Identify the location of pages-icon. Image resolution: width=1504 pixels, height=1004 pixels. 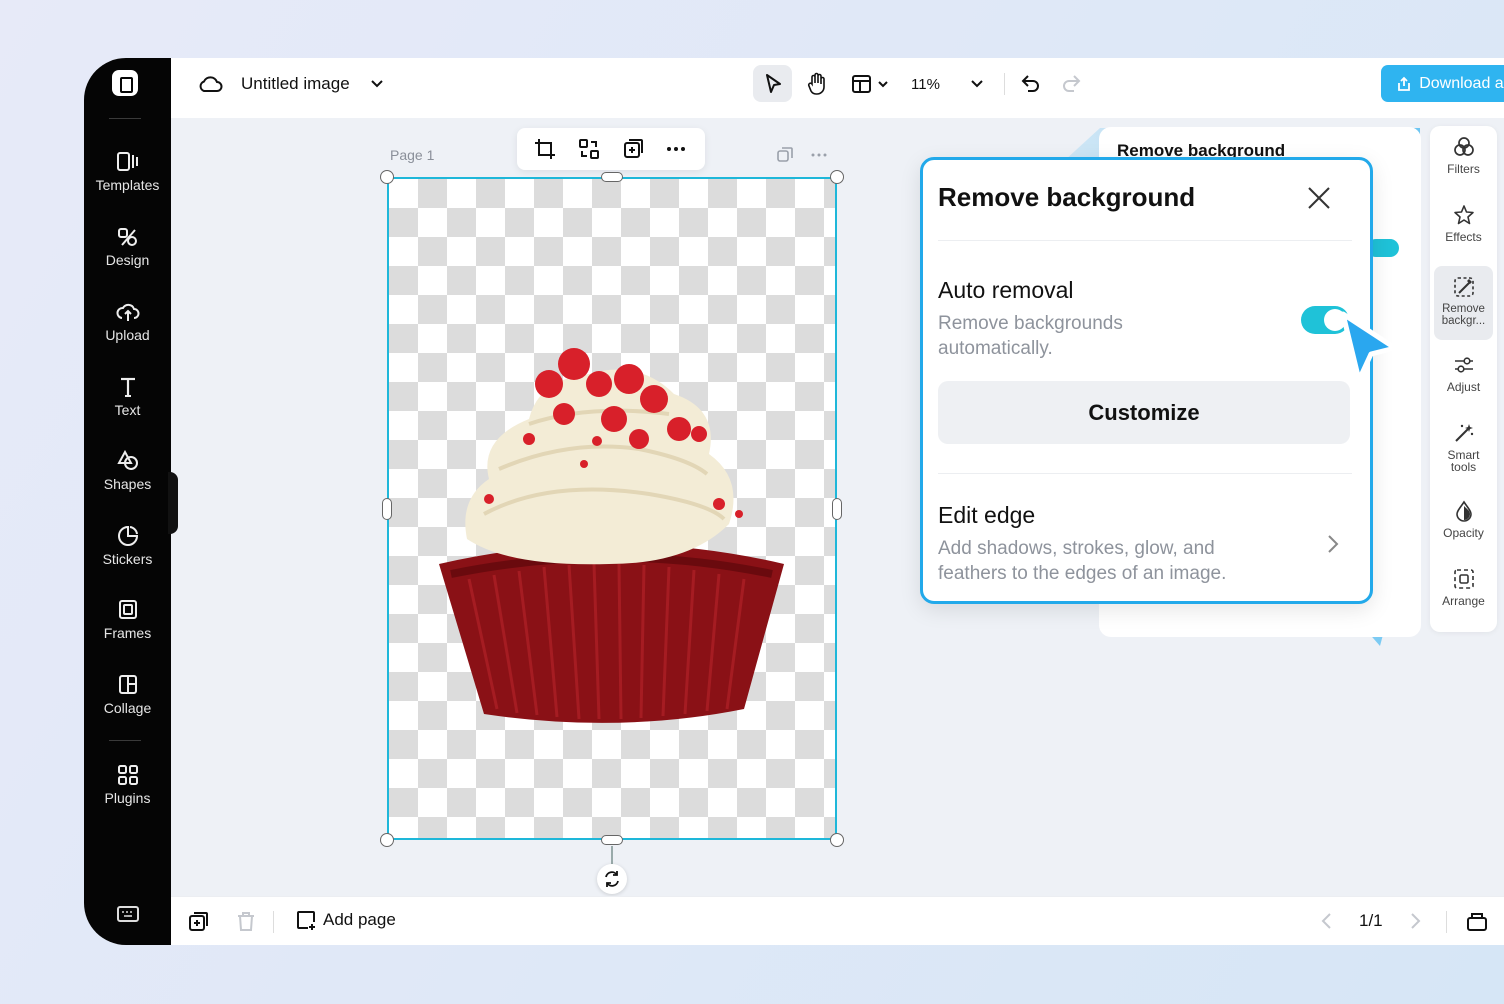
(1477, 922).